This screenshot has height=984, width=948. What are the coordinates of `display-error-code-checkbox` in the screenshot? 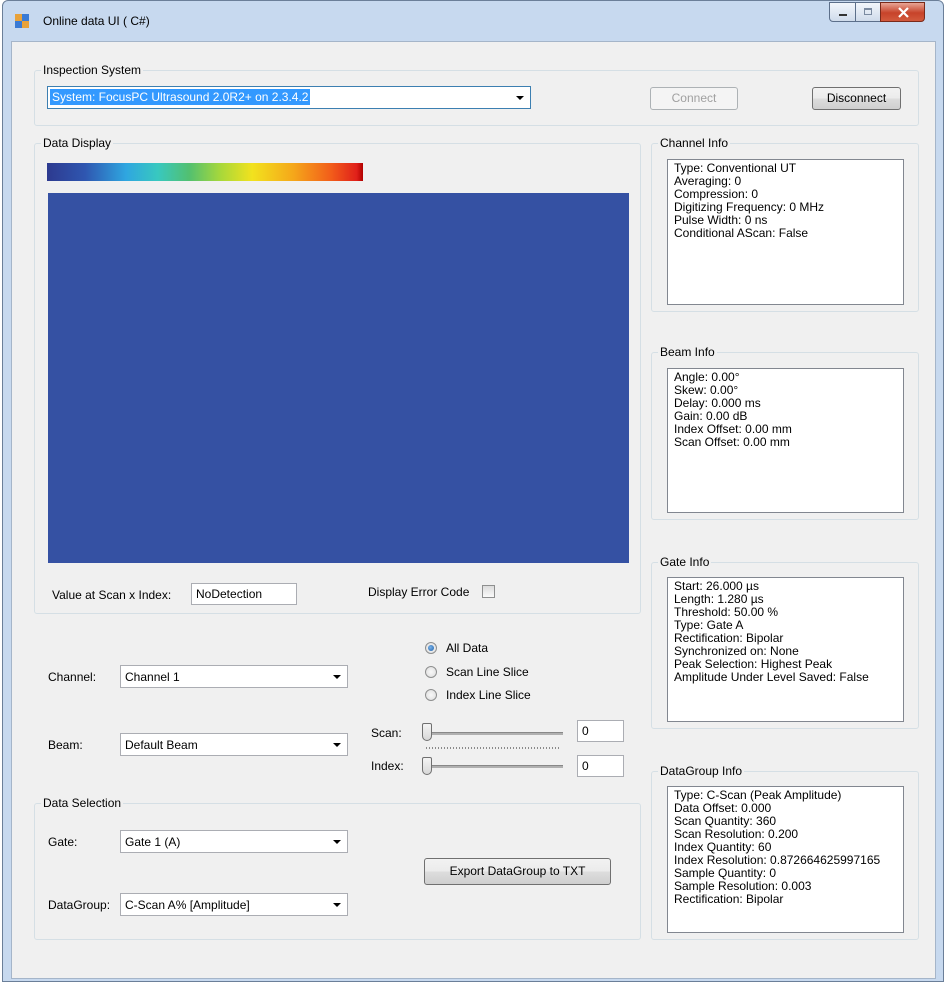 It's located at (488, 591).